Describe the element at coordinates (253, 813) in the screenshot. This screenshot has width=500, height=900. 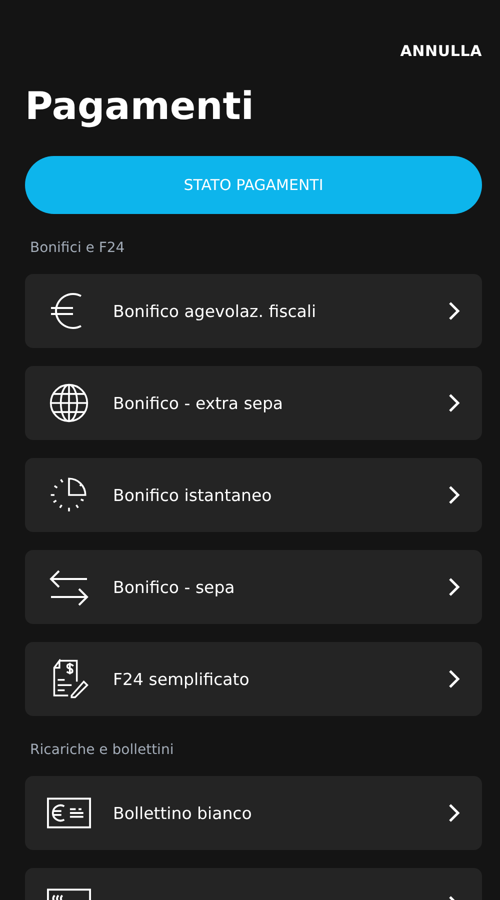
I see `payment-option: Bollettino bianco` at that location.